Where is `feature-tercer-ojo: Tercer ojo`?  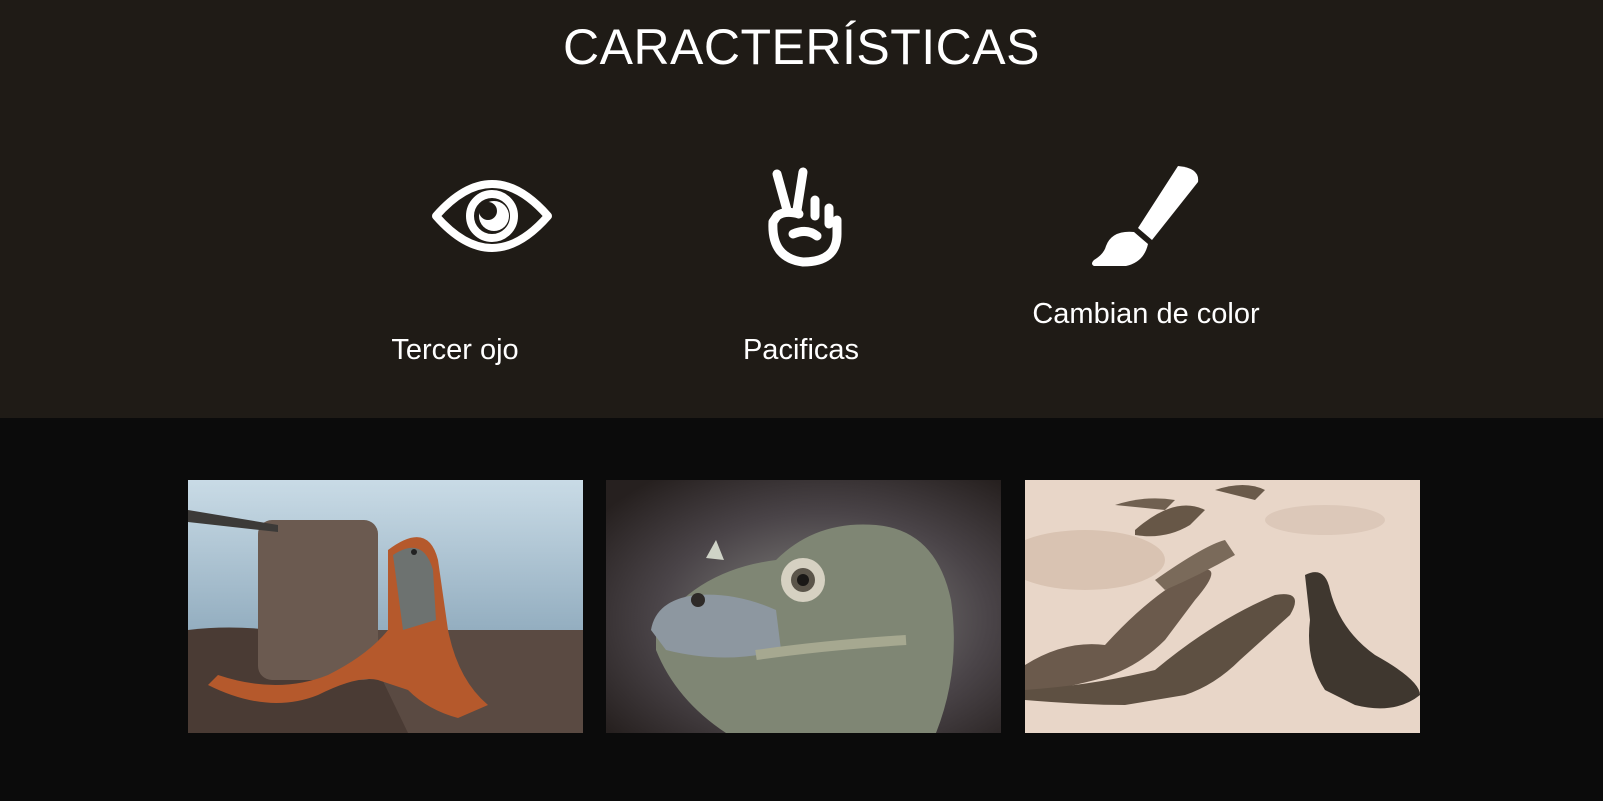 feature-tercer-ojo: Tercer ojo is located at coordinates (455, 209).